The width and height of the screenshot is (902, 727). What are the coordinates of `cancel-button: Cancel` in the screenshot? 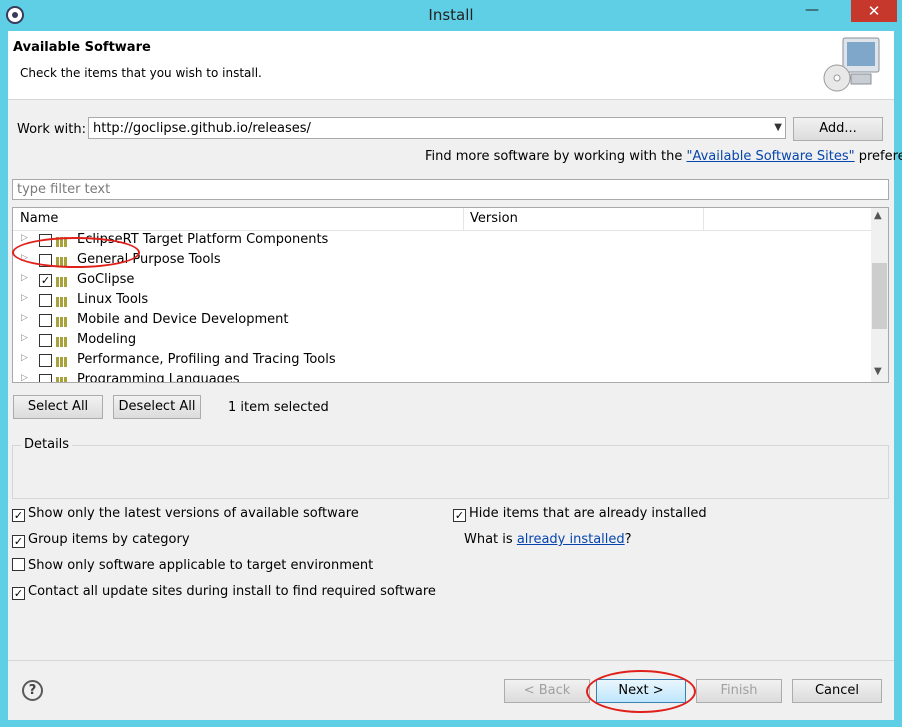 It's located at (837, 691).